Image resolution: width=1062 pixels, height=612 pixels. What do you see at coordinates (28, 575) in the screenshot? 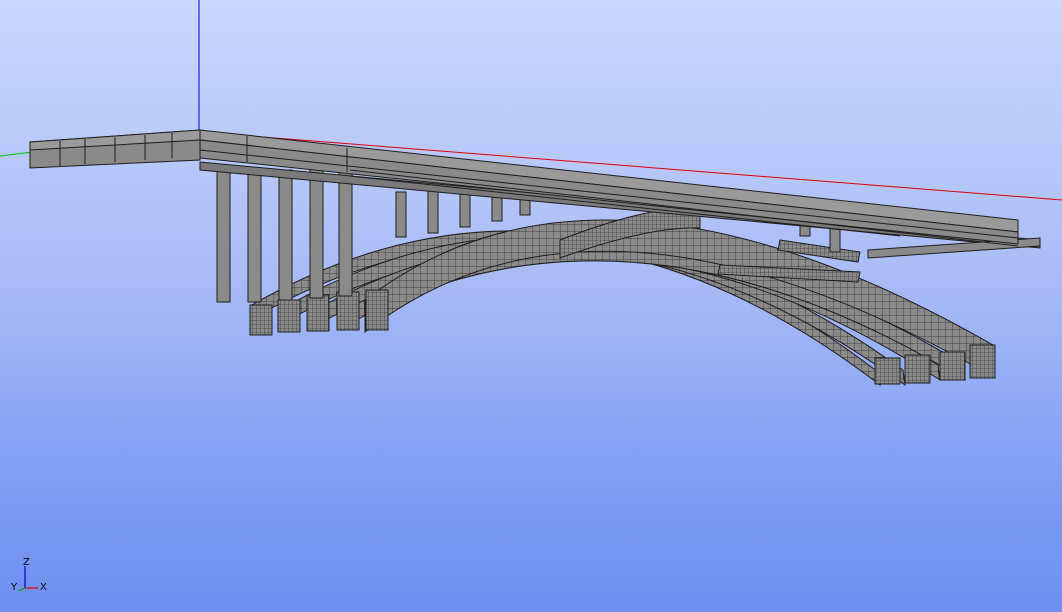
I see `orientation-triad: Z Y X` at bounding box center [28, 575].